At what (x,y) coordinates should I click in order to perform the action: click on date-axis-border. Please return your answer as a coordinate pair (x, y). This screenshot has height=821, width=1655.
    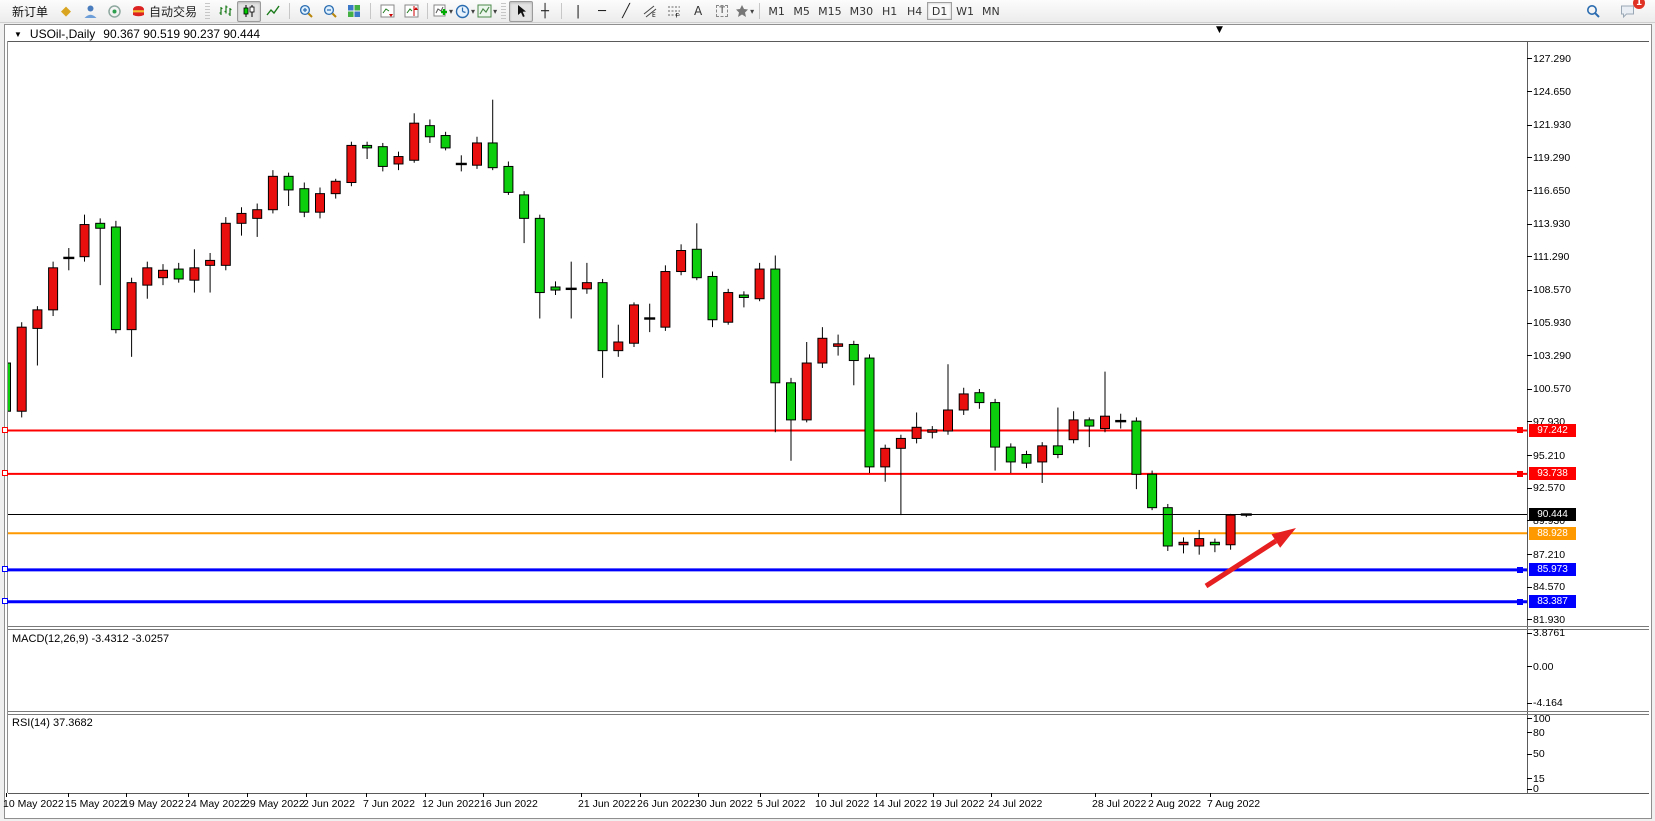
    Looking at the image, I should click on (828, 793).